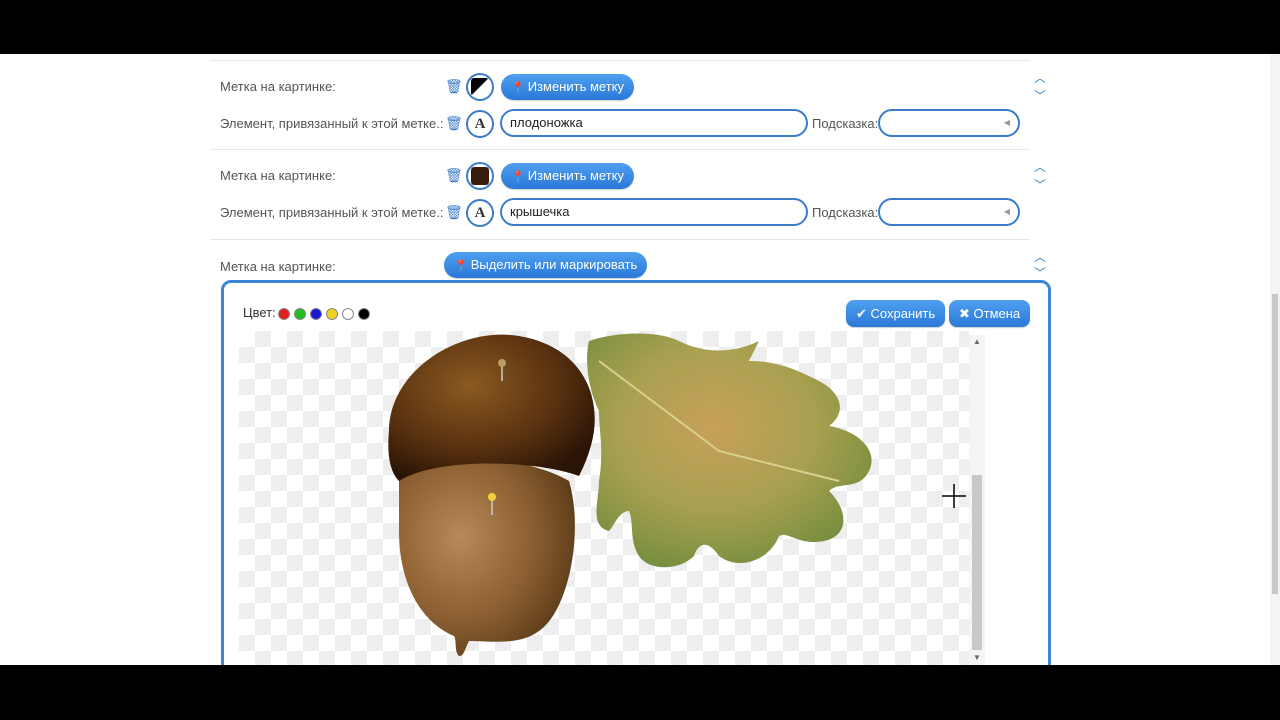 The image size is (1280, 720). I want to click on check-icon: ✔, so click(863, 313).